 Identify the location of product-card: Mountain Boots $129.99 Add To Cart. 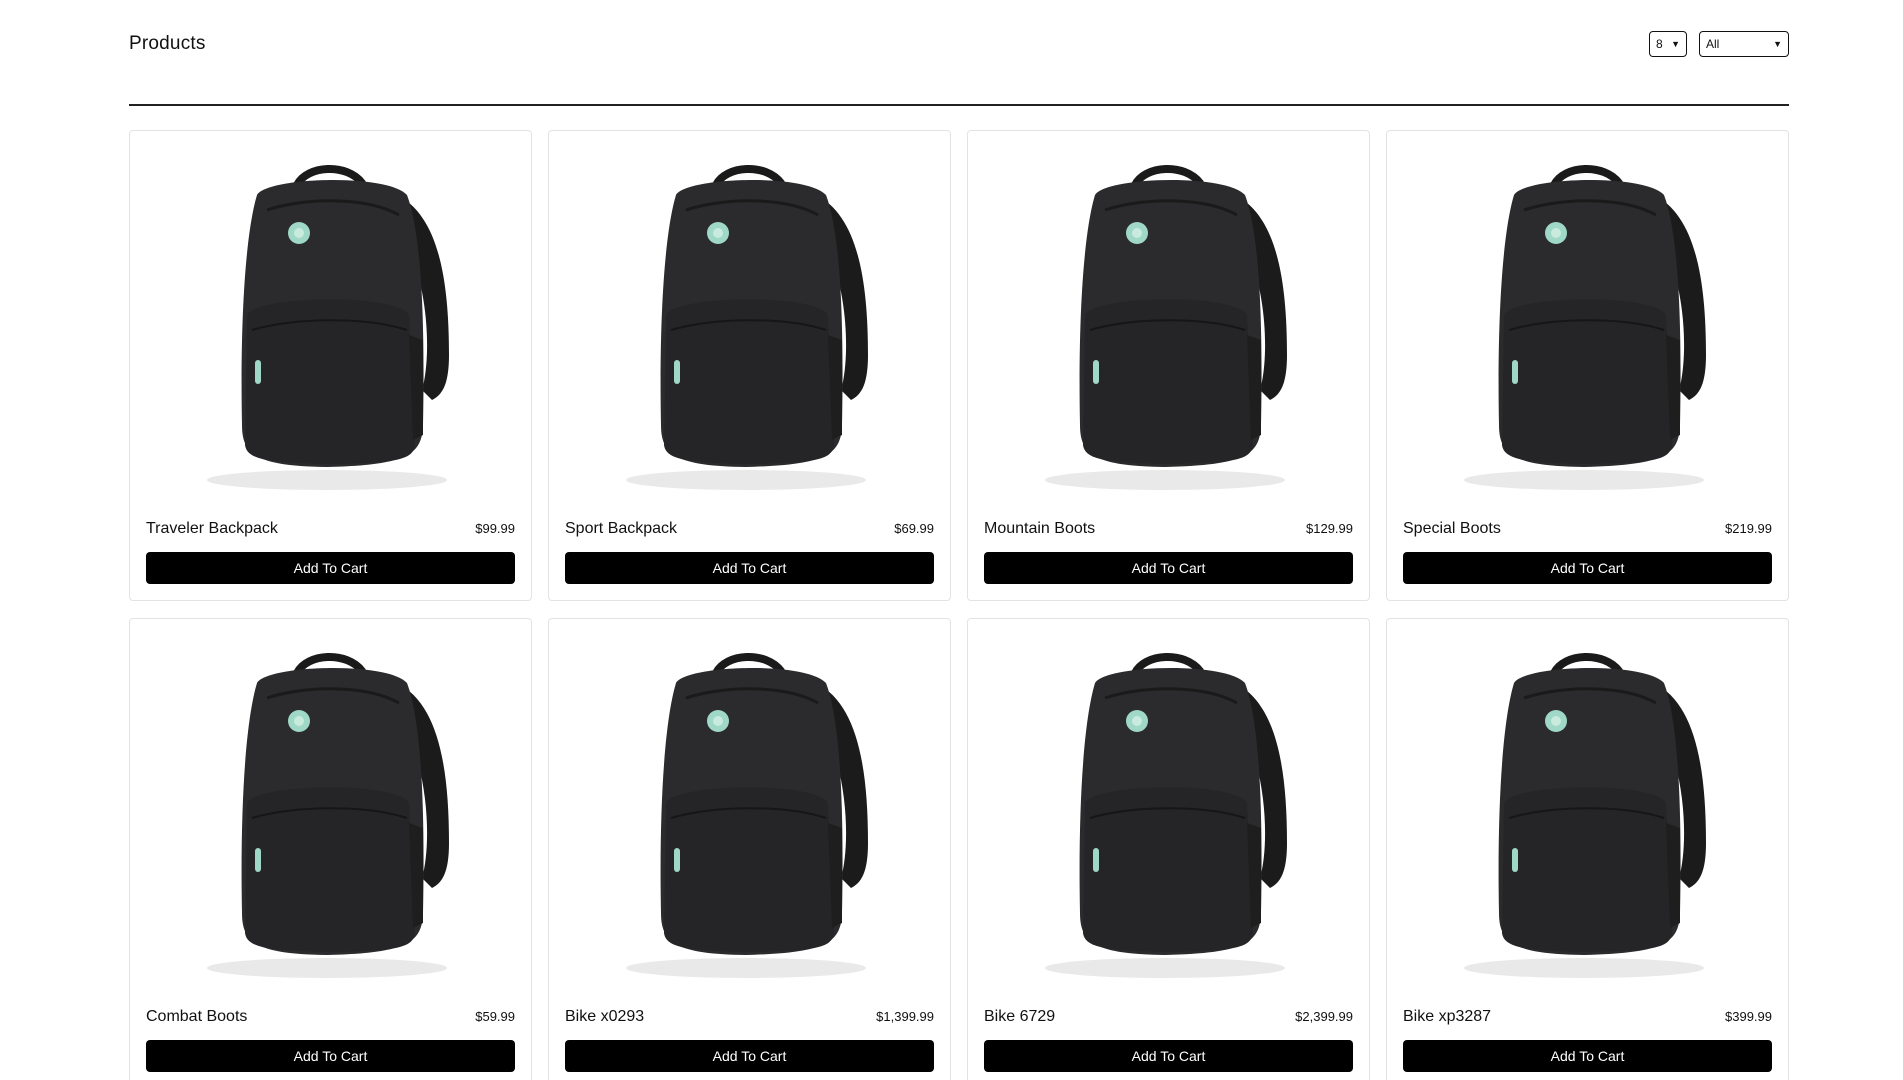
(1168, 365).